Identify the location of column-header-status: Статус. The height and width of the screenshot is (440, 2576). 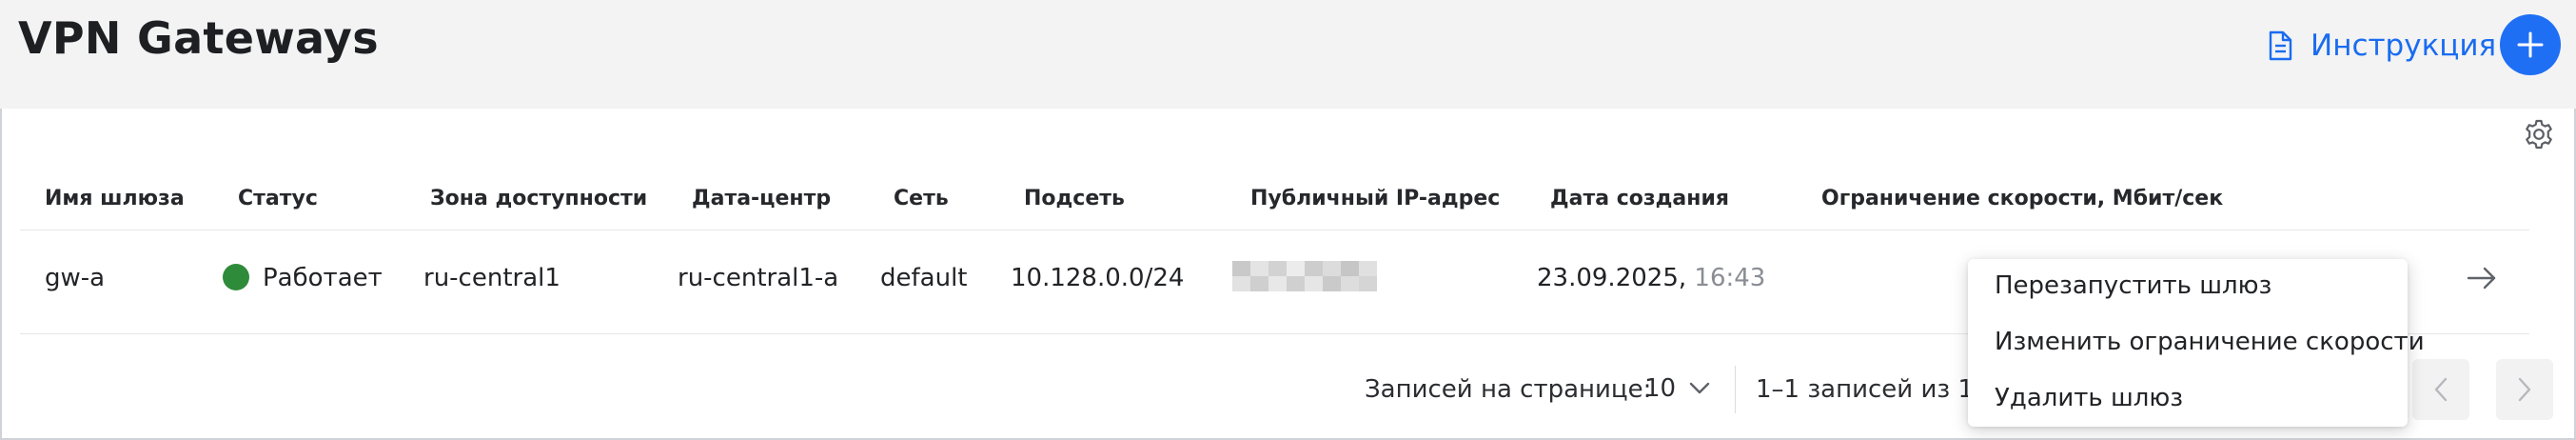
(278, 198).